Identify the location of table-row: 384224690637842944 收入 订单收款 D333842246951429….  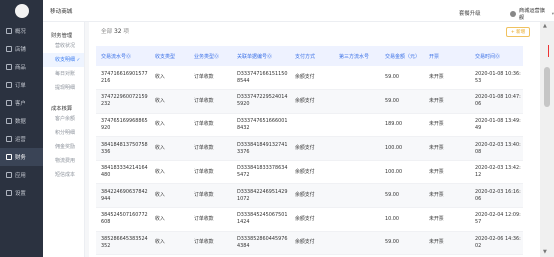
(309, 196).